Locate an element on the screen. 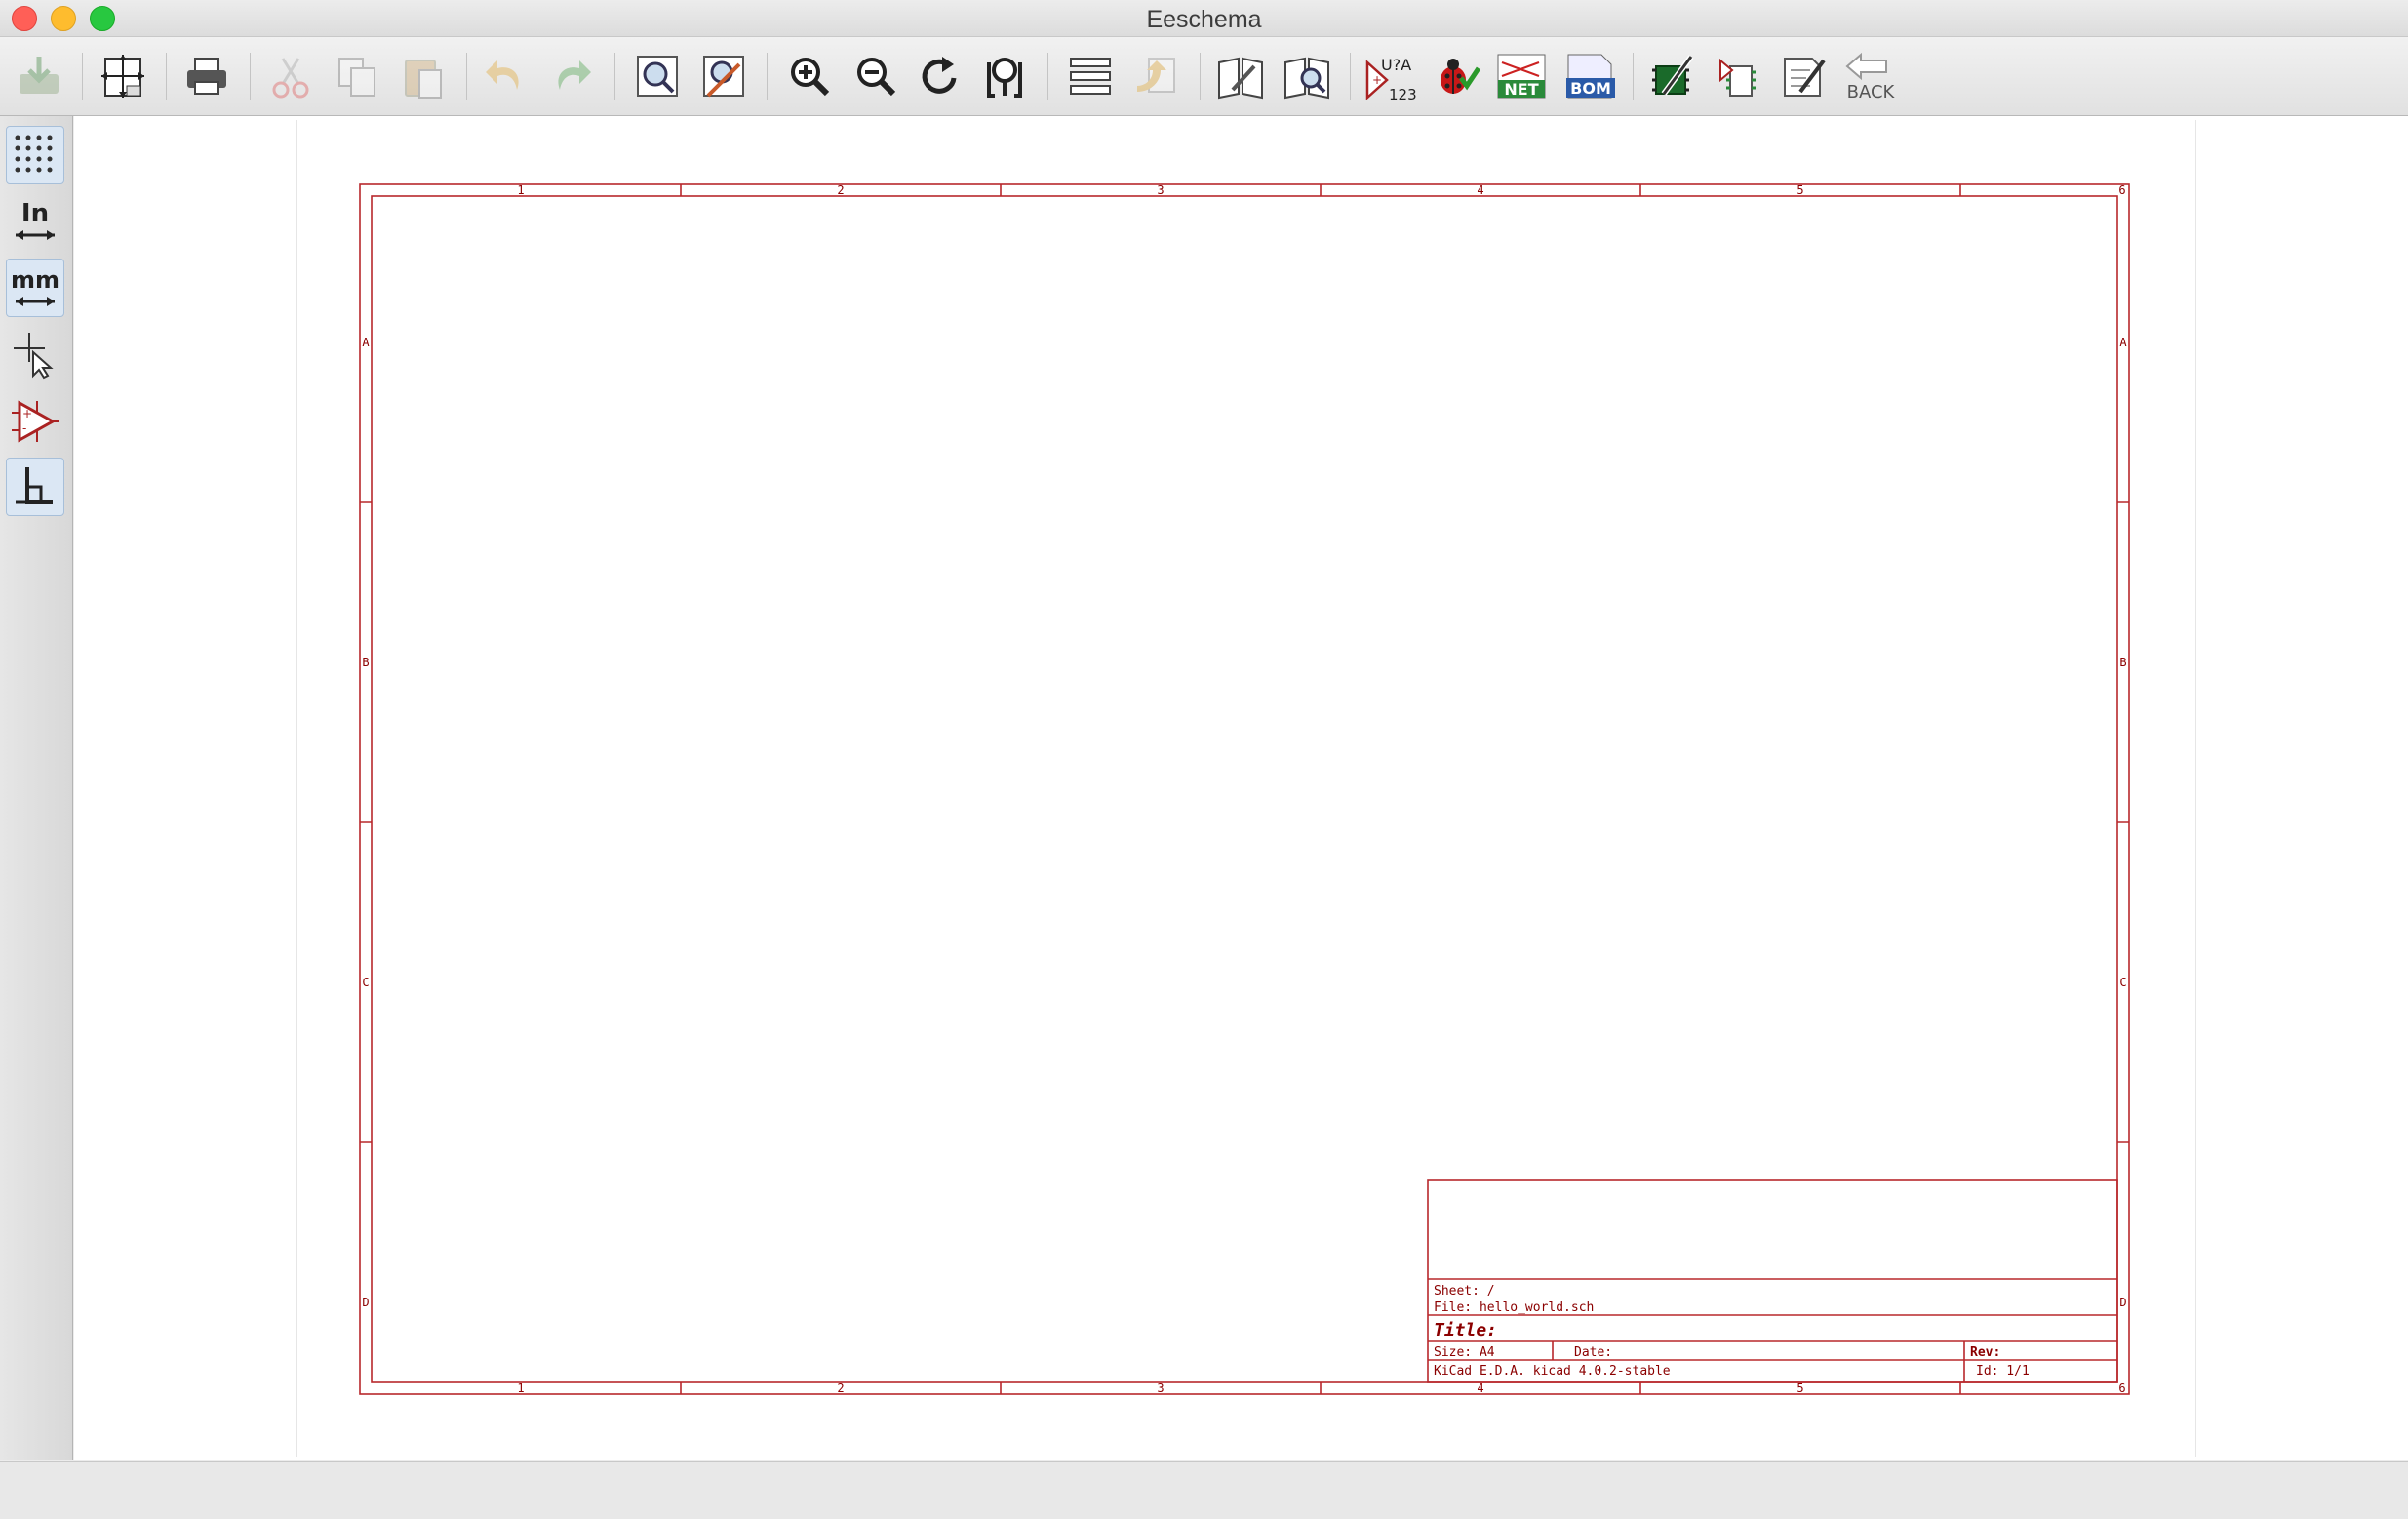 Image resolution: width=2408 pixels, height=1519 pixels. find-replace-button is located at coordinates (723, 76).